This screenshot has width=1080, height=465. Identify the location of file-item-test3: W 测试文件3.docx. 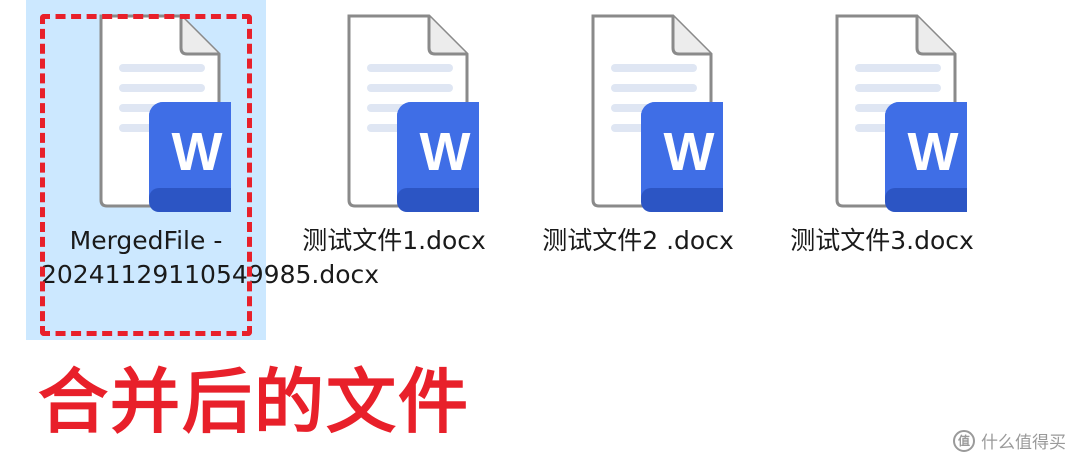
(882, 129).